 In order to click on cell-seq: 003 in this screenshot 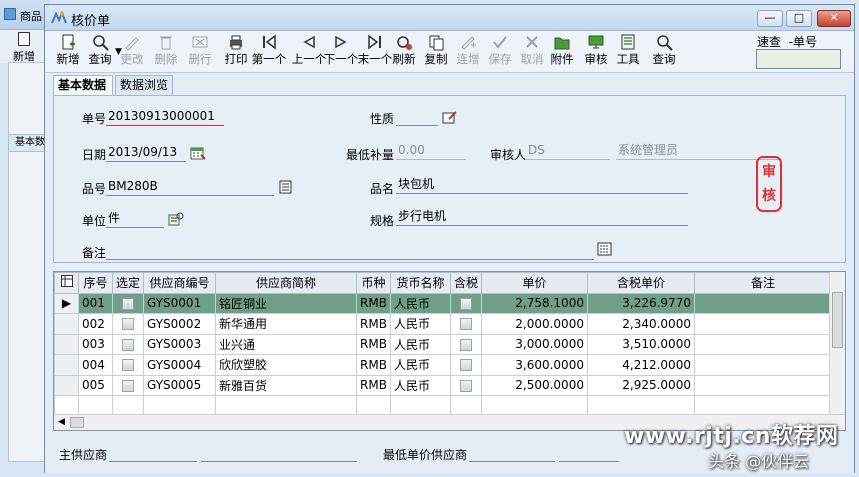, I will do `click(95, 344)`.